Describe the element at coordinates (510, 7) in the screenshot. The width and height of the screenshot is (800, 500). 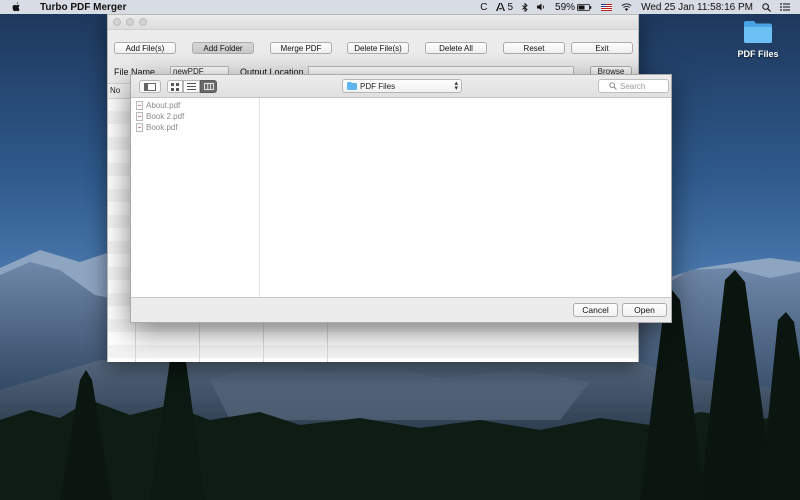
I see `adobe-status-count: 5` at that location.